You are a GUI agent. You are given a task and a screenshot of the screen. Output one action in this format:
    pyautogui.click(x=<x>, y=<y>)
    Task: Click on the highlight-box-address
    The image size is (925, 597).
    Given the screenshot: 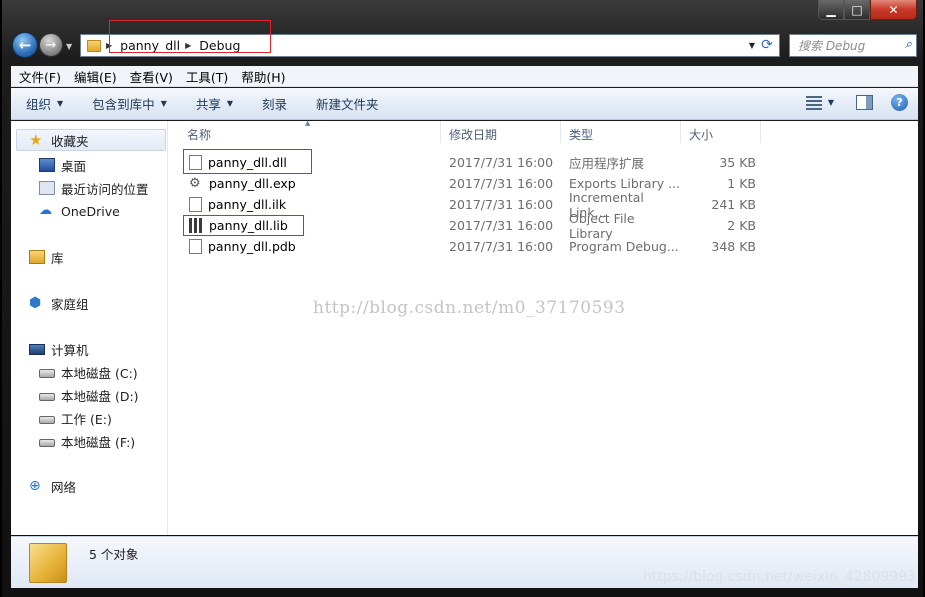 What is the action you would take?
    pyautogui.click(x=190, y=36)
    